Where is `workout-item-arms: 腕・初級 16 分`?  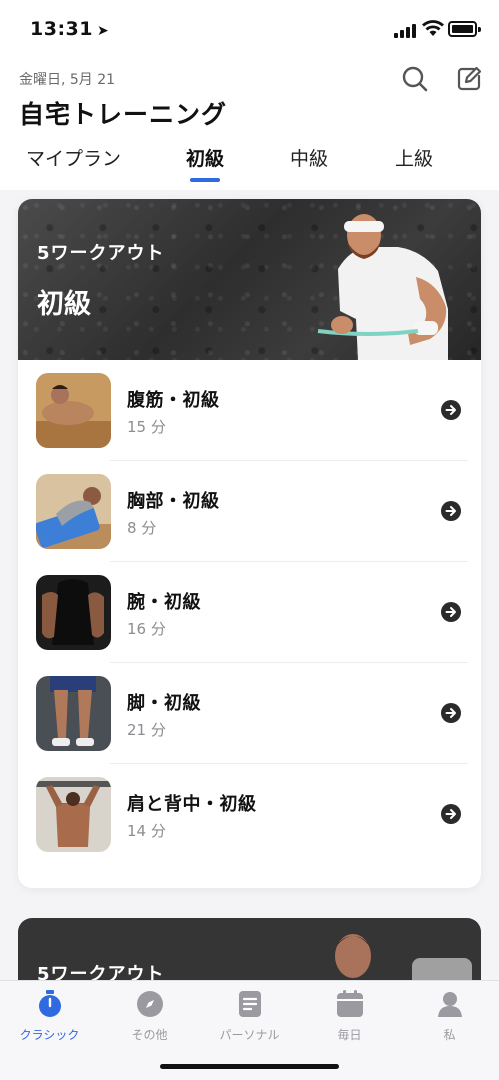 workout-item-arms: 腕・初級 16 分 is located at coordinates (249, 612).